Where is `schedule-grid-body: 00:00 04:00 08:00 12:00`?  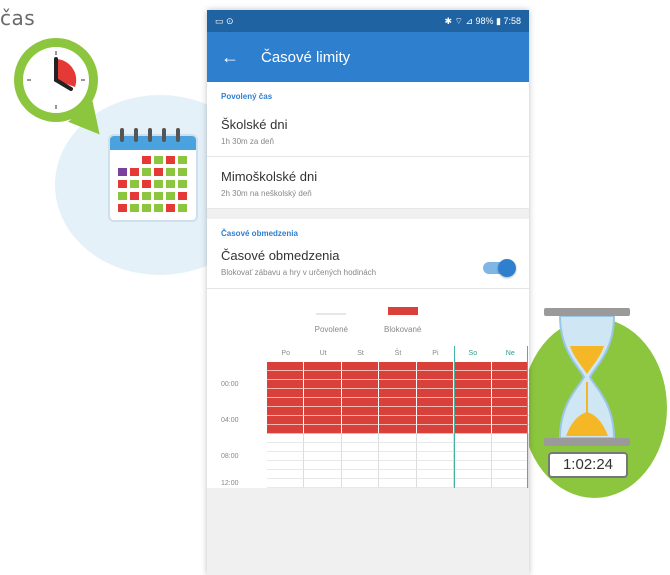
schedule-grid-body: 00:00 04:00 08:00 12:00 is located at coordinates (375, 417).